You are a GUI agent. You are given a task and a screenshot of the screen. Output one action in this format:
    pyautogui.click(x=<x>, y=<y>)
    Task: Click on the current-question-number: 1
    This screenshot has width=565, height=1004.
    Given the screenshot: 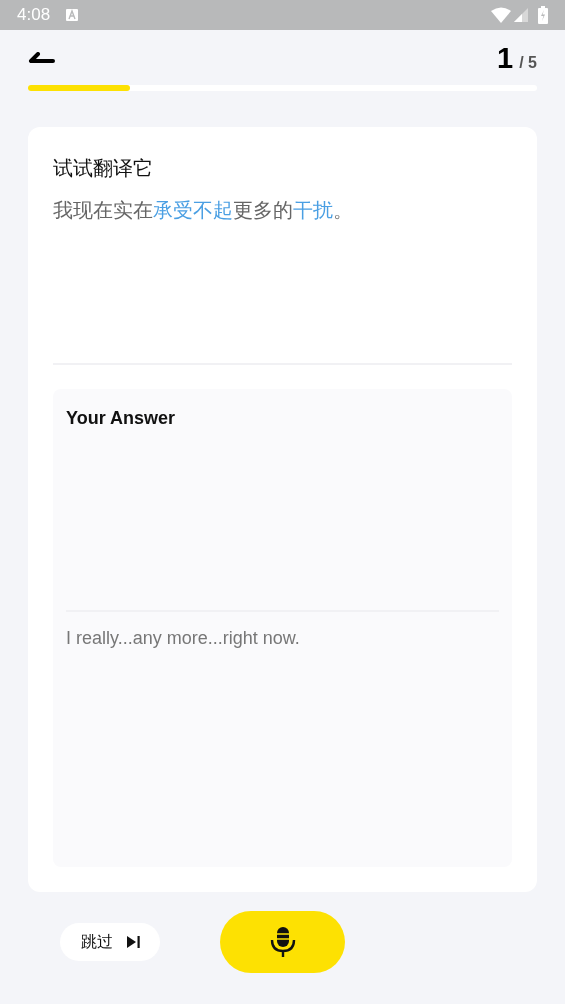 What is the action you would take?
    pyautogui.click(x=505, y=58)
    